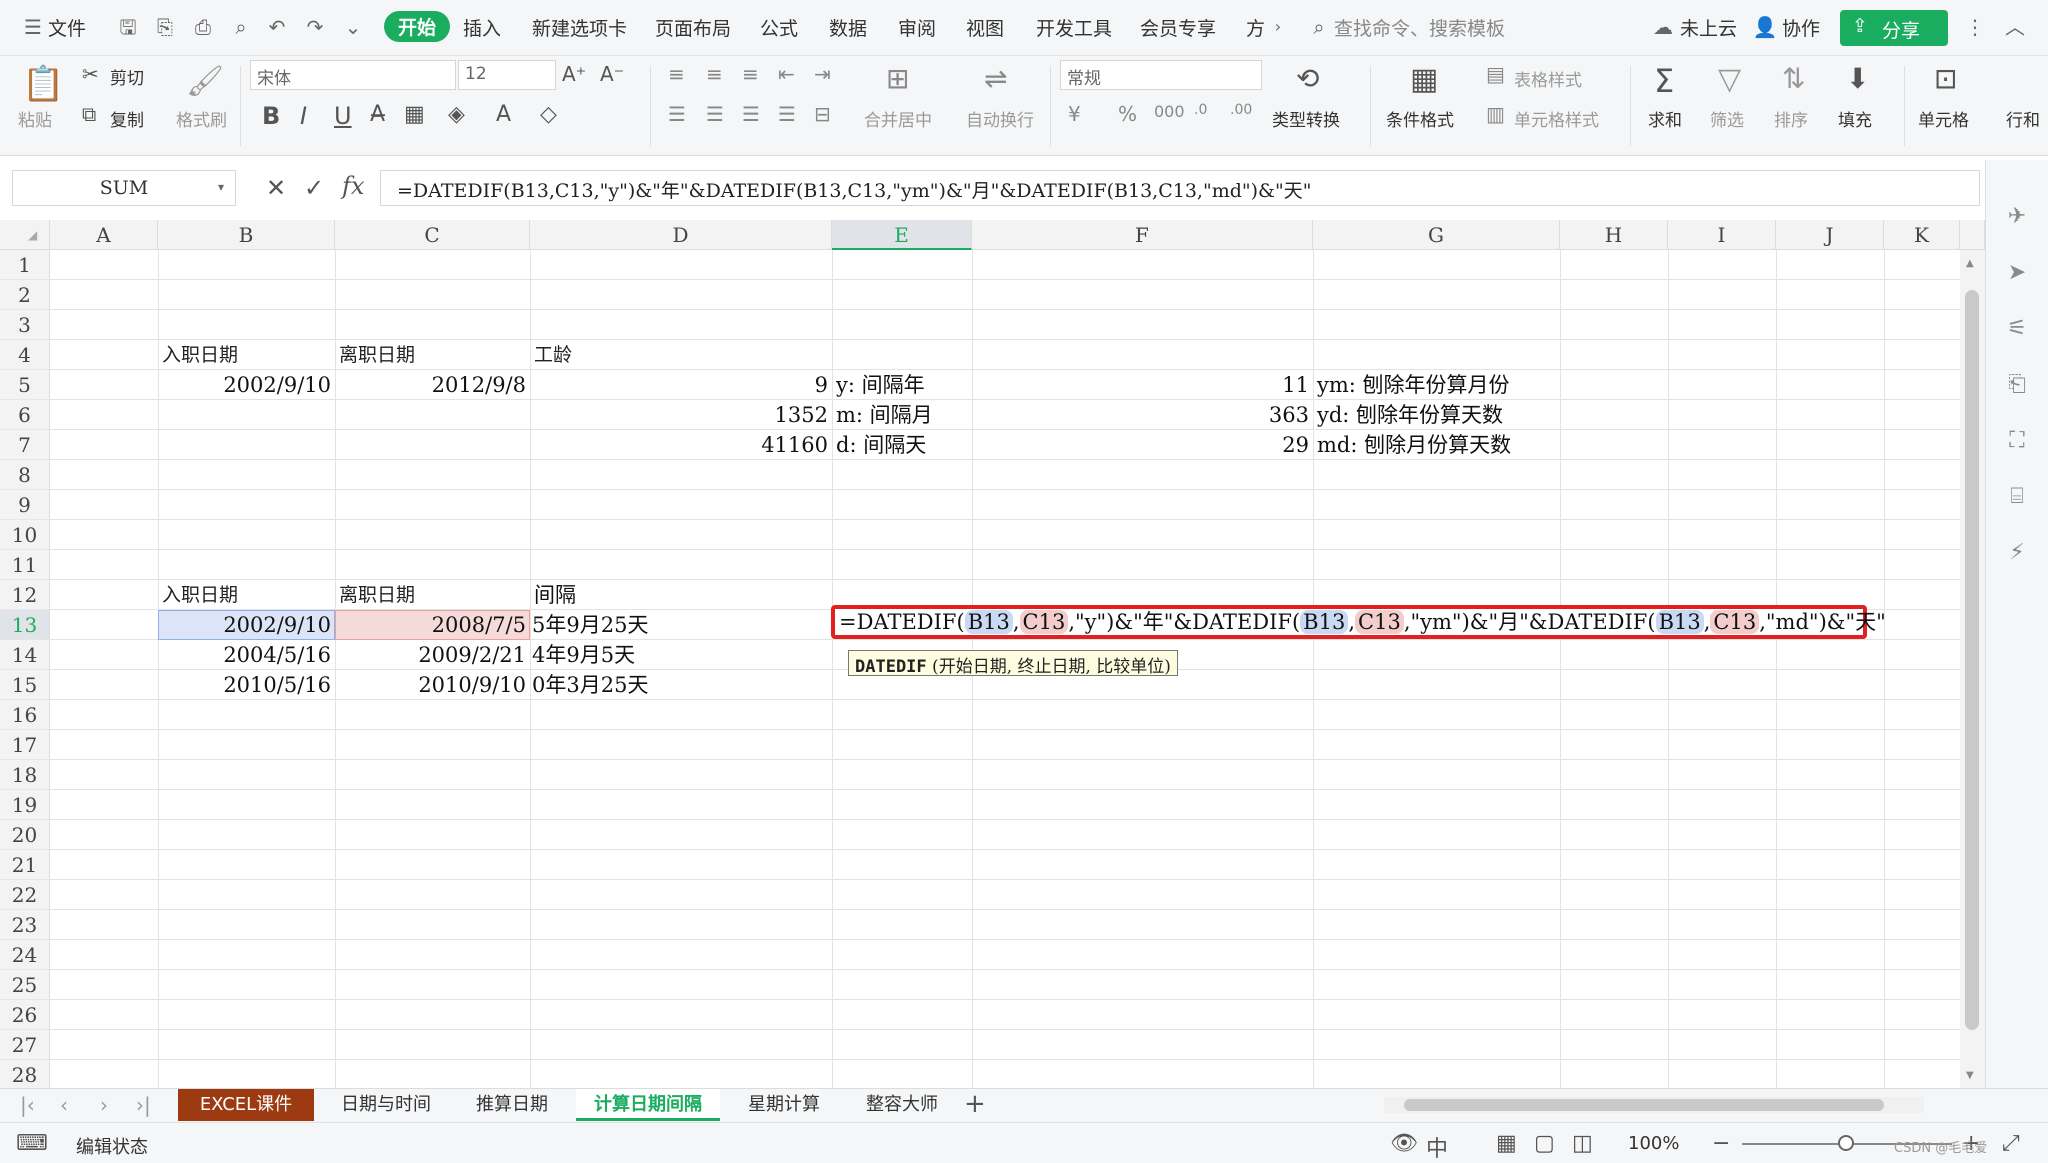  I want to click on cell-b12: 入职日期, so click(200, 595).